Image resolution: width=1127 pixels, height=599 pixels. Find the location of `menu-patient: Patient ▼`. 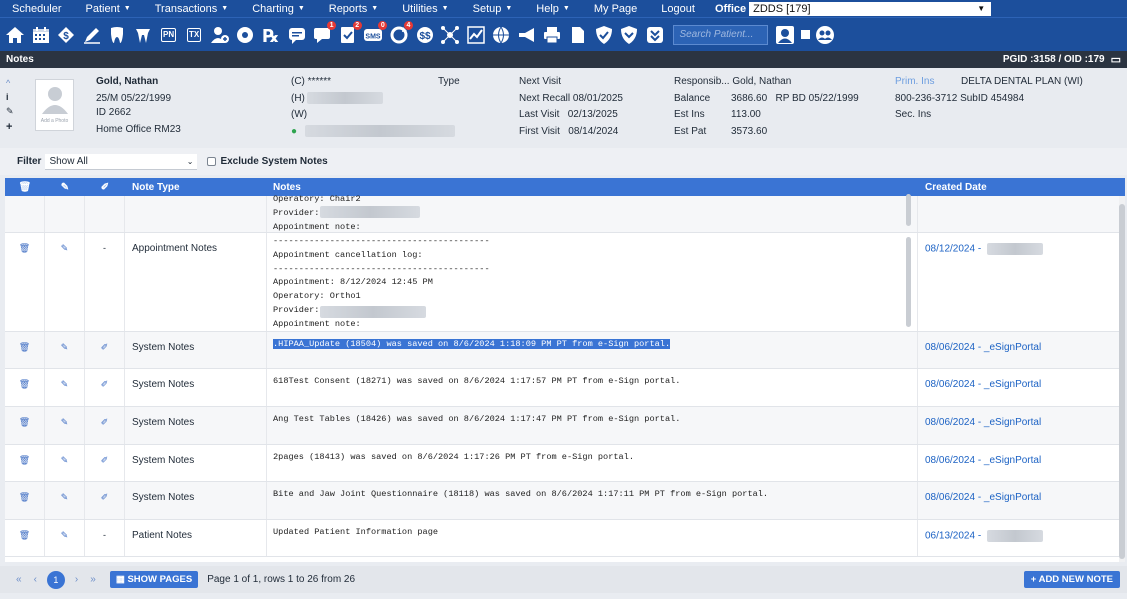

menu-patient: Patient ▼ is located at coordinates (108, 9).